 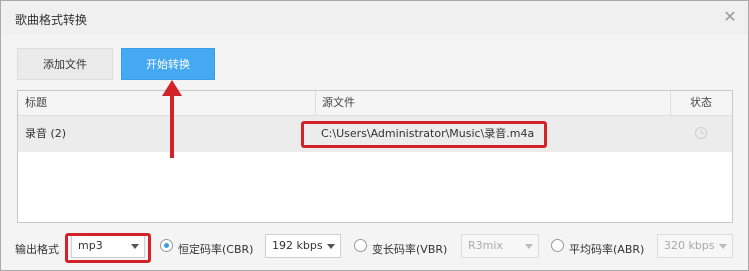 What do you see at coordinates (701, 133) in the screenshot?
I see `clock-icon` at bounding box center [701, 133].